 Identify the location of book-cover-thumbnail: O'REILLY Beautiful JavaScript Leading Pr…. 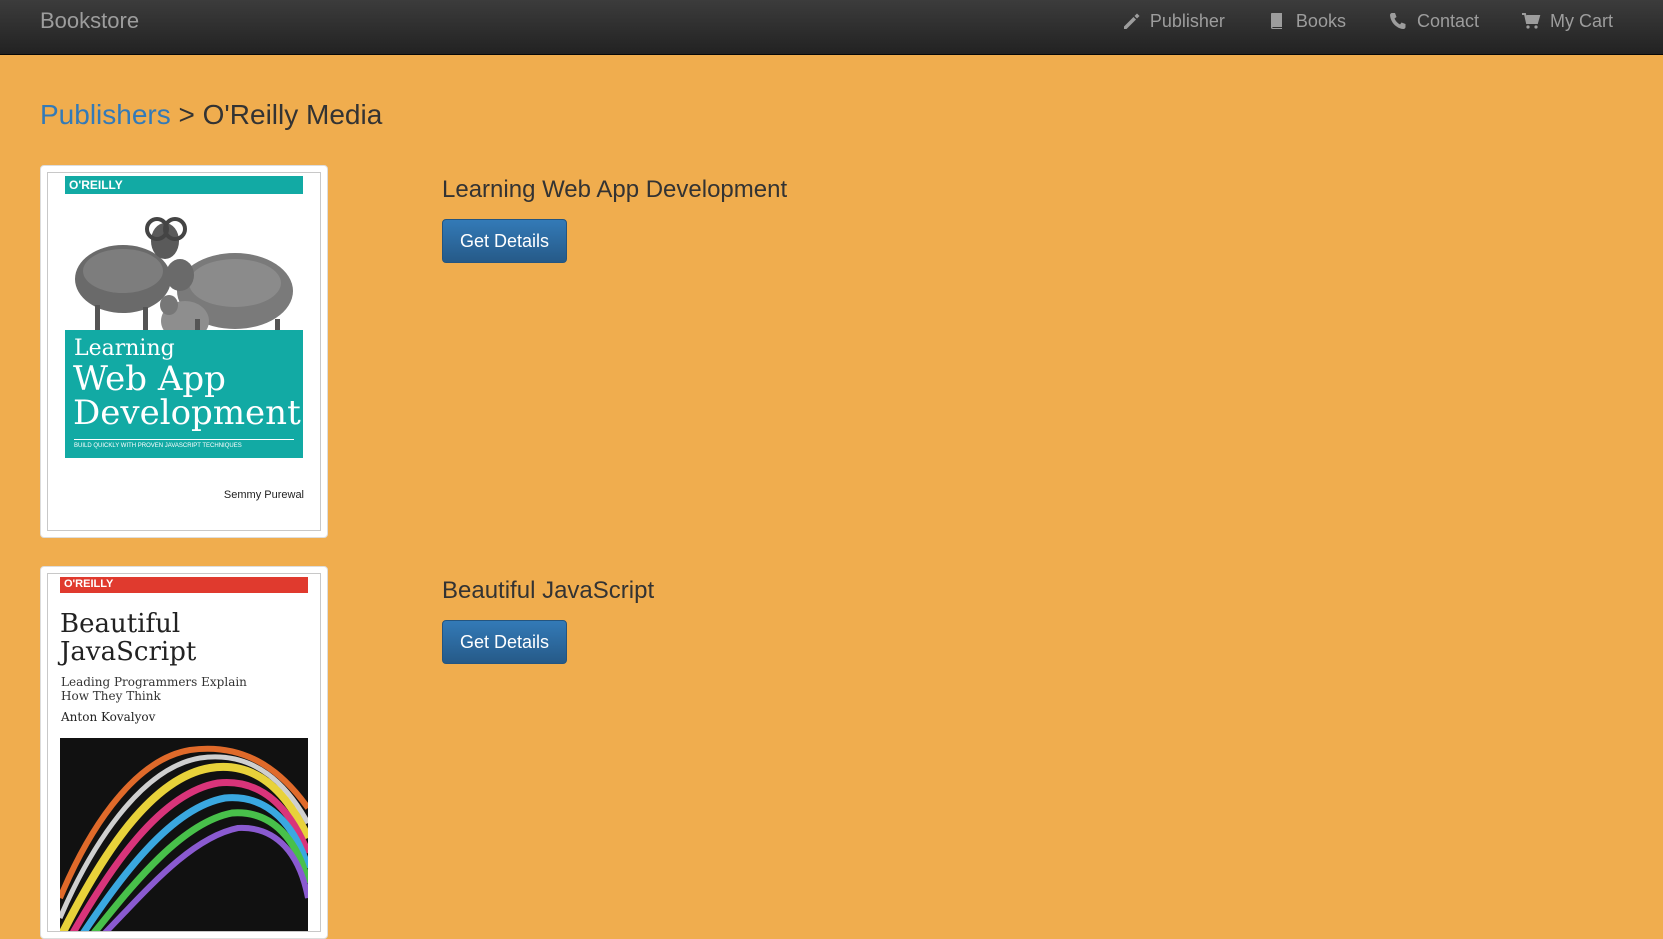
(184, 752).